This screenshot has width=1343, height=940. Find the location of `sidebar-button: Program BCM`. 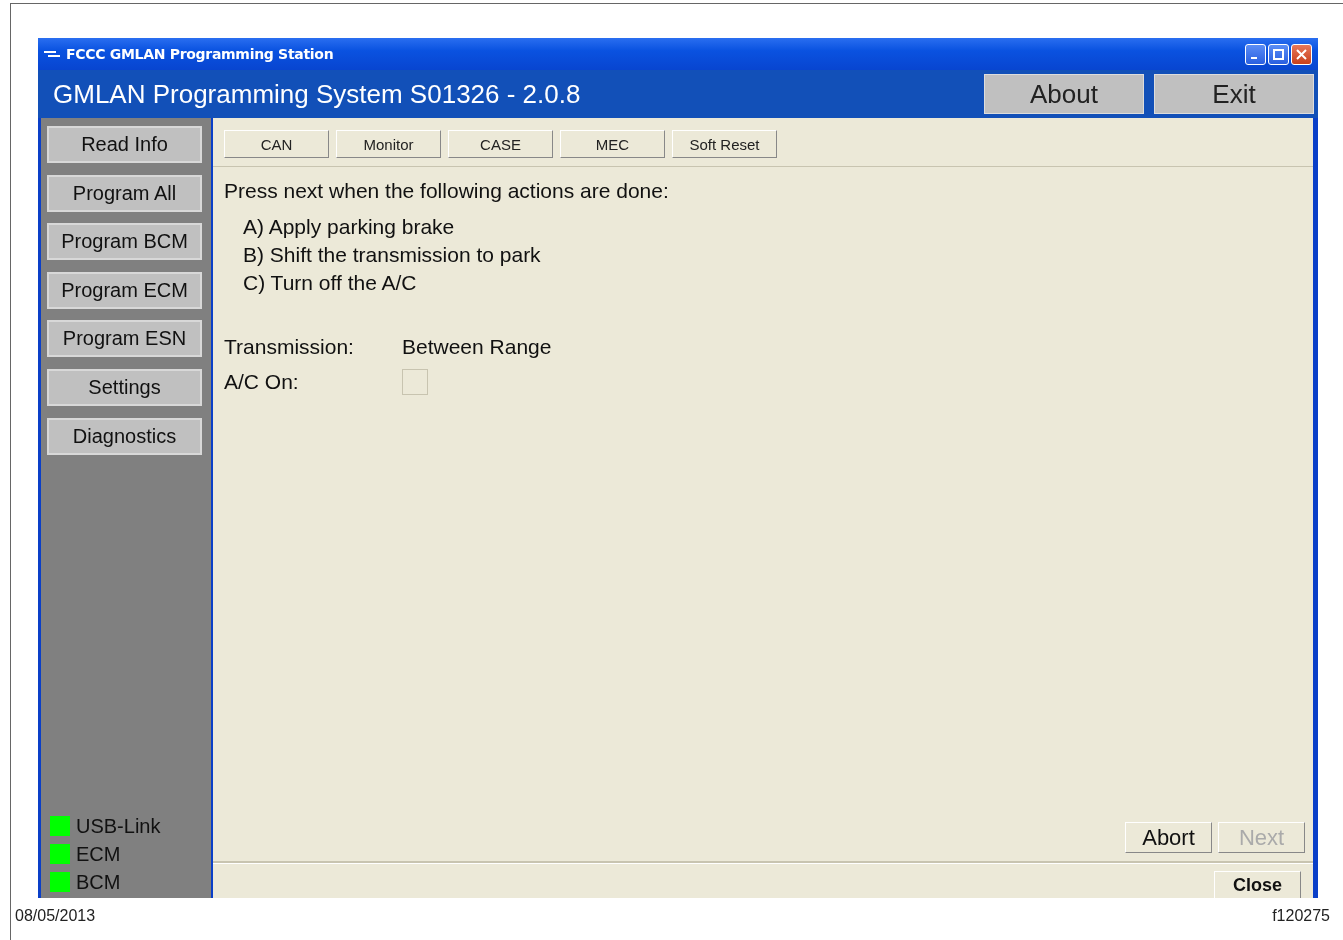

sidebar-button: Program BCM is located at coordinates (124, 242).